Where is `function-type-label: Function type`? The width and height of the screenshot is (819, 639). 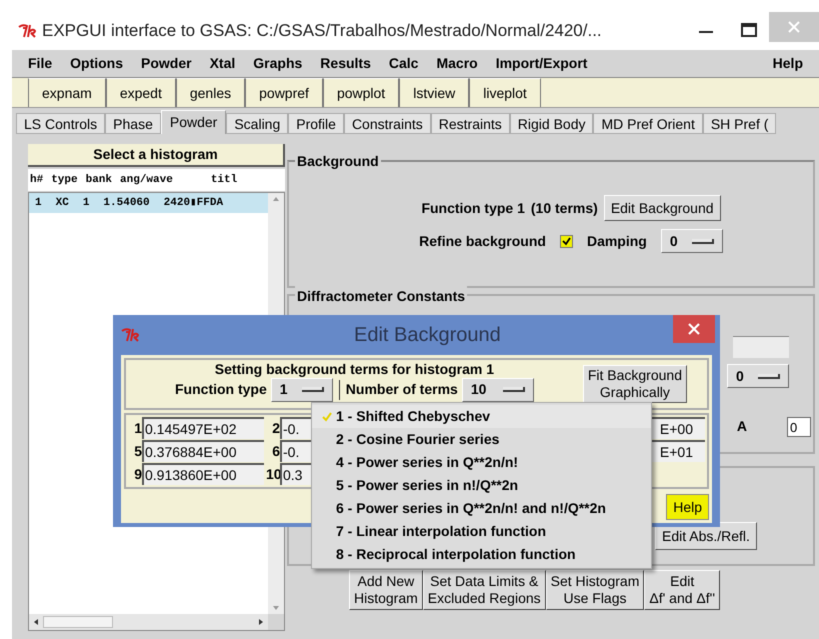
function-type-label: Function type is located at coordinates (221, 389).